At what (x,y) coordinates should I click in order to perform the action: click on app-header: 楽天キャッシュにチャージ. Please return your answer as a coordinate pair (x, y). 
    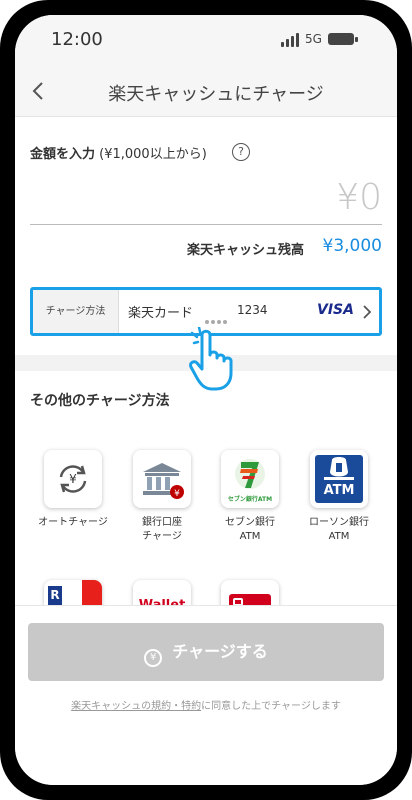
    Looking at the image, I should click on (206, 91).